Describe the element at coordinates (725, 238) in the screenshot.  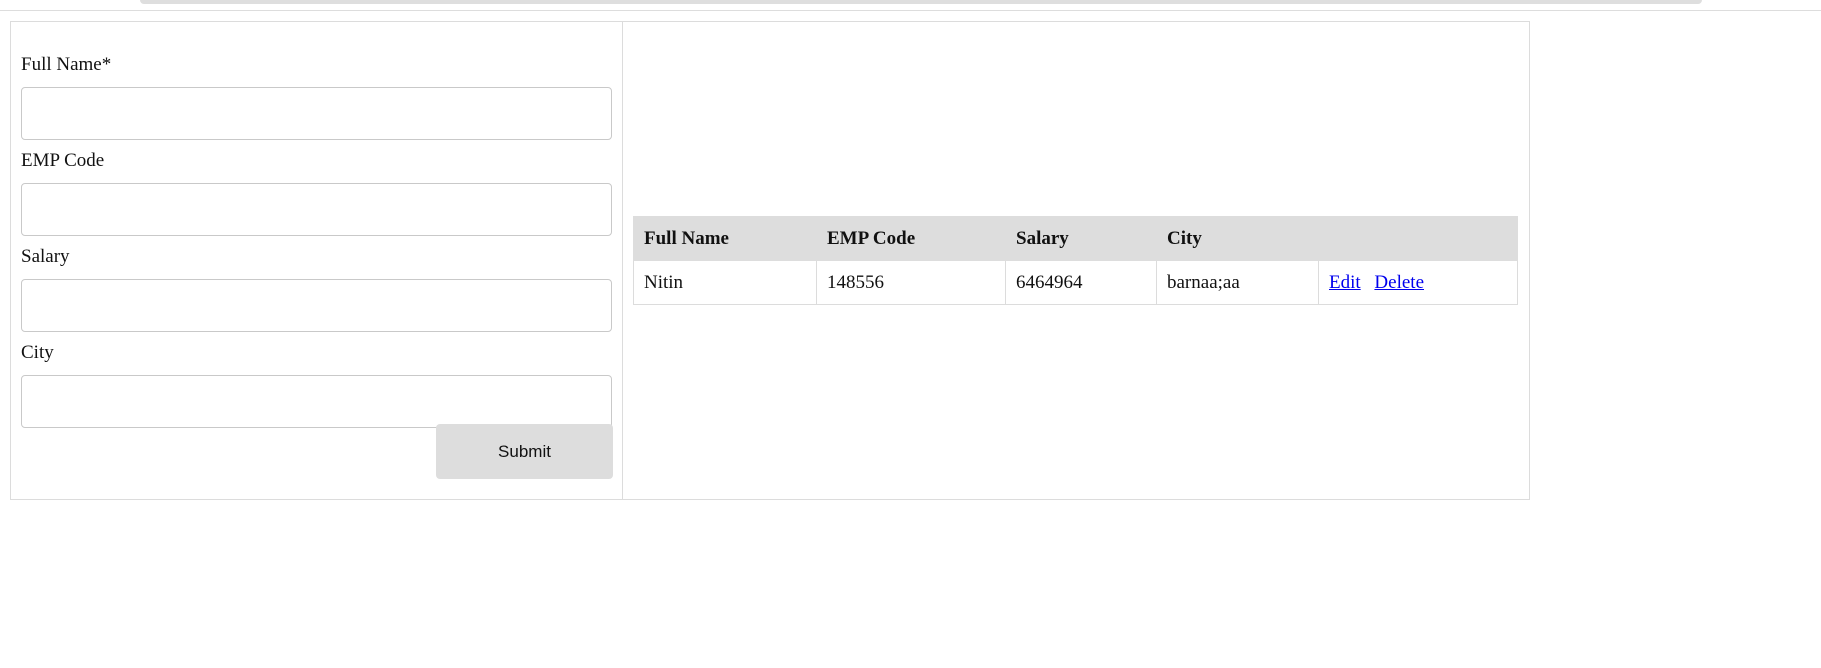
I see `header-full-name: Full Name` at that location.